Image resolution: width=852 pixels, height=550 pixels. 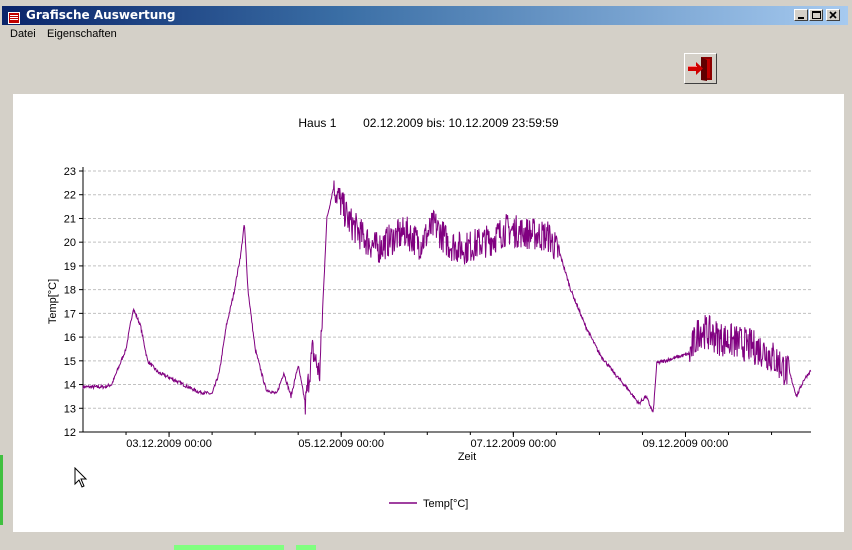 What do you see at coordinates (467, 457) in the screenshot?
I see `x-axis-label: Zeit` at bounding box center [467, 457].